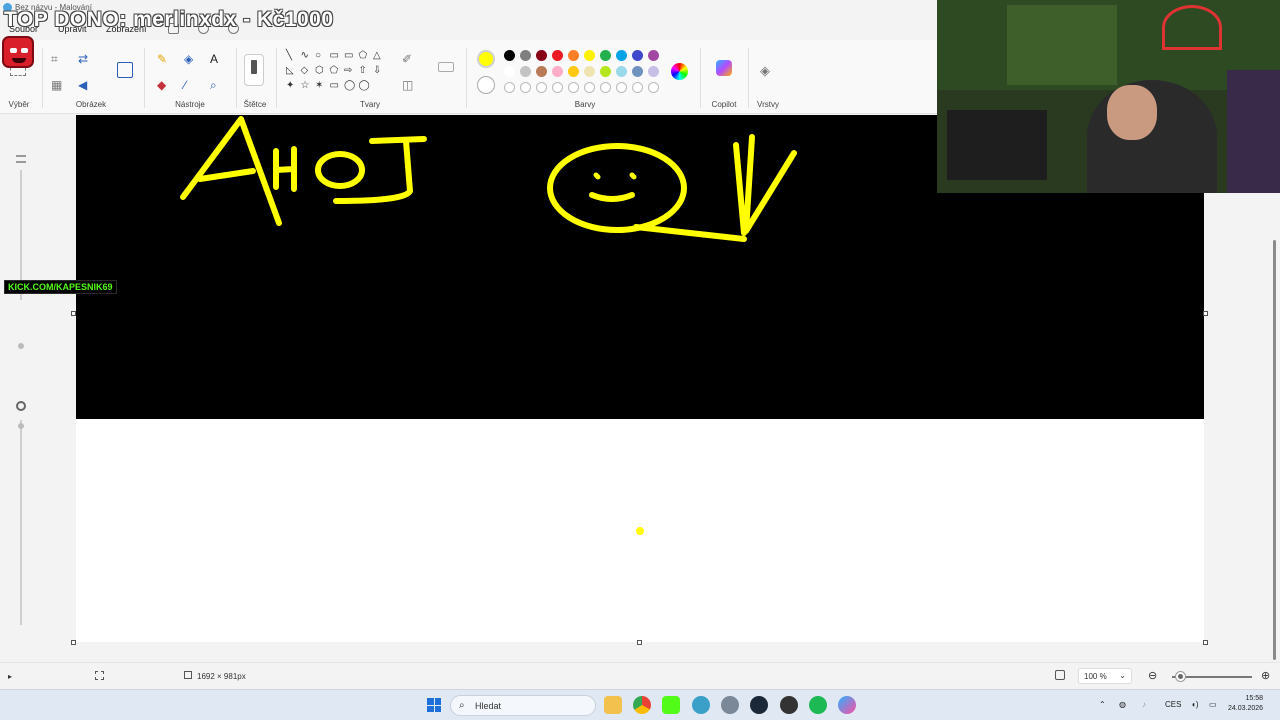 The width and height of the screenshot is (1280, 720). Describe the element at coordinates (1173, 704) in the screenshot. I see `language-indicator: CES` at that location.